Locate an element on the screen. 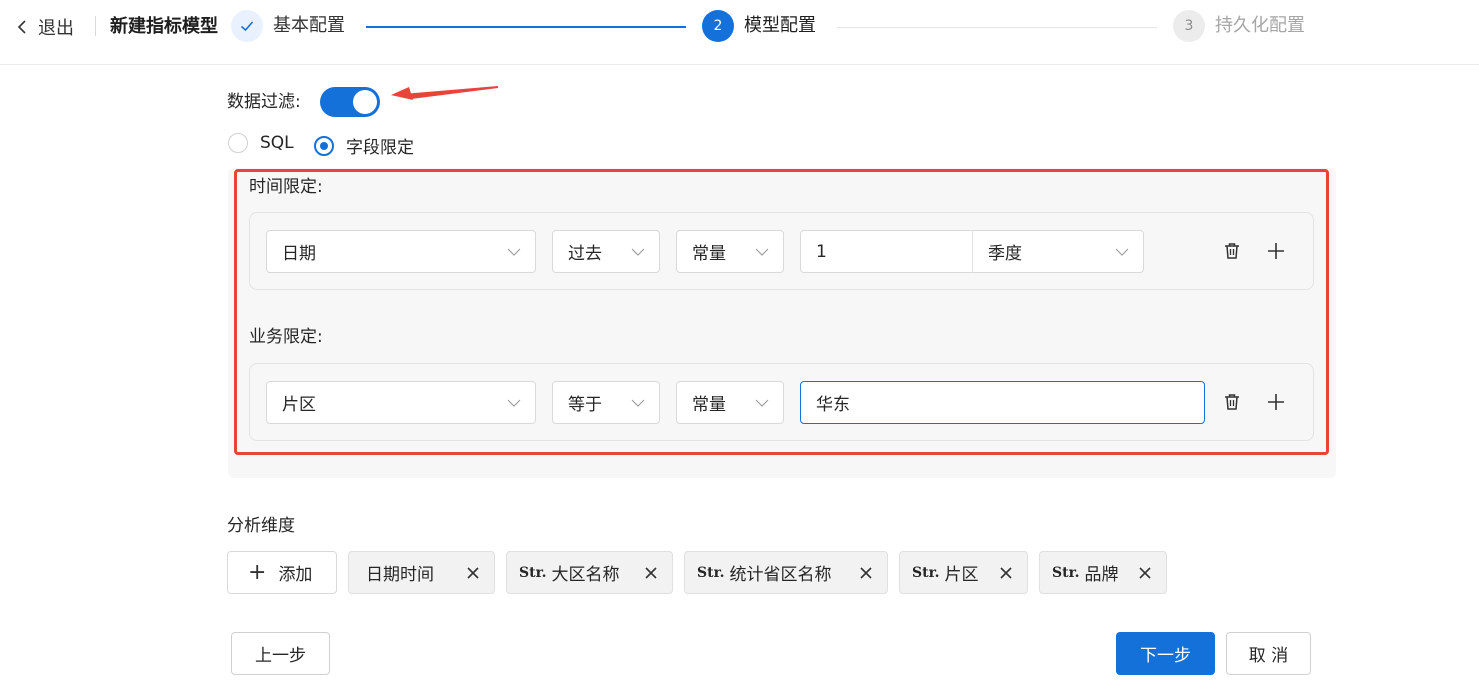  dimension-tag: Str. 品牌 is located at coordinates (1103, 572).